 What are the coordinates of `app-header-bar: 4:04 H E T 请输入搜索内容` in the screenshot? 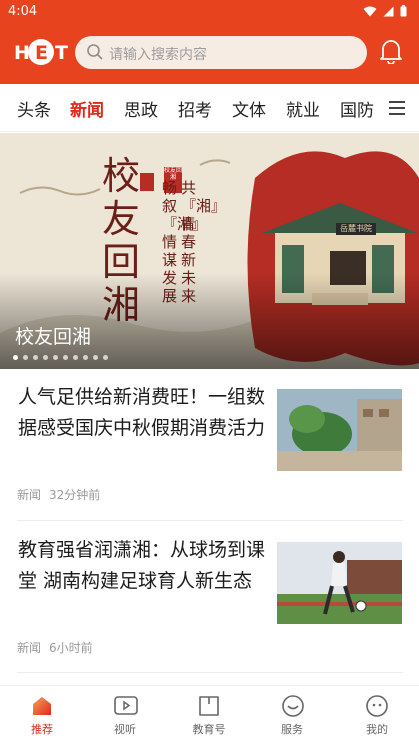 It's located at (209, 42).